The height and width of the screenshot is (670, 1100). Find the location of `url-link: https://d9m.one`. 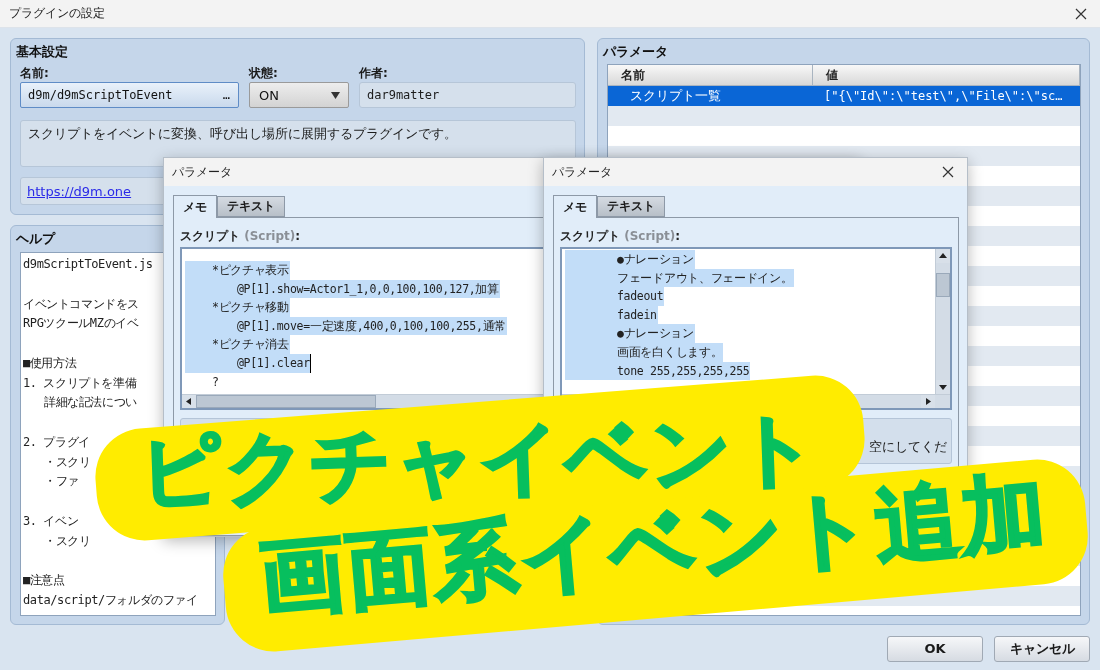

url-link: https://d9m.one is located at coordinates (79, 191).